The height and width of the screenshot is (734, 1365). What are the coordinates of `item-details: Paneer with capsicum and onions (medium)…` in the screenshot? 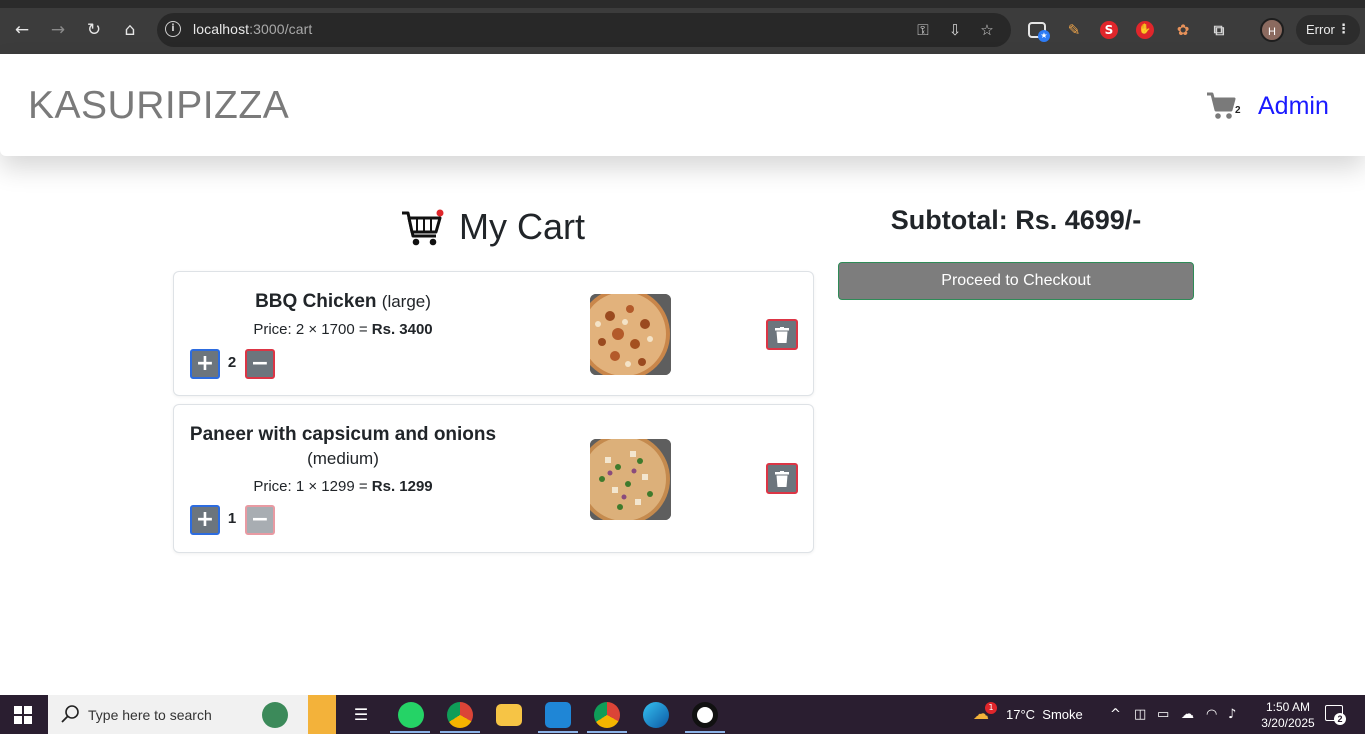 It's located at (343, 459).